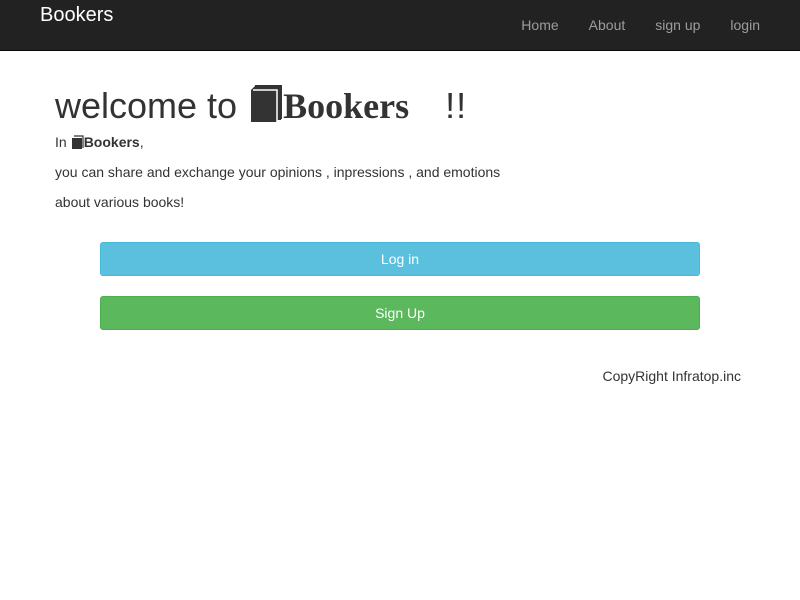 The image size is (800, 600). I want to click on nav-link-login: login, so click(745, 25).